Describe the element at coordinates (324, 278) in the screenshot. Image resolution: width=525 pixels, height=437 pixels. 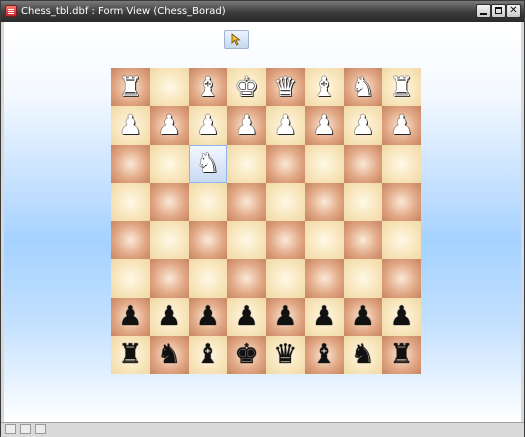
I see `square-f3` at that location.